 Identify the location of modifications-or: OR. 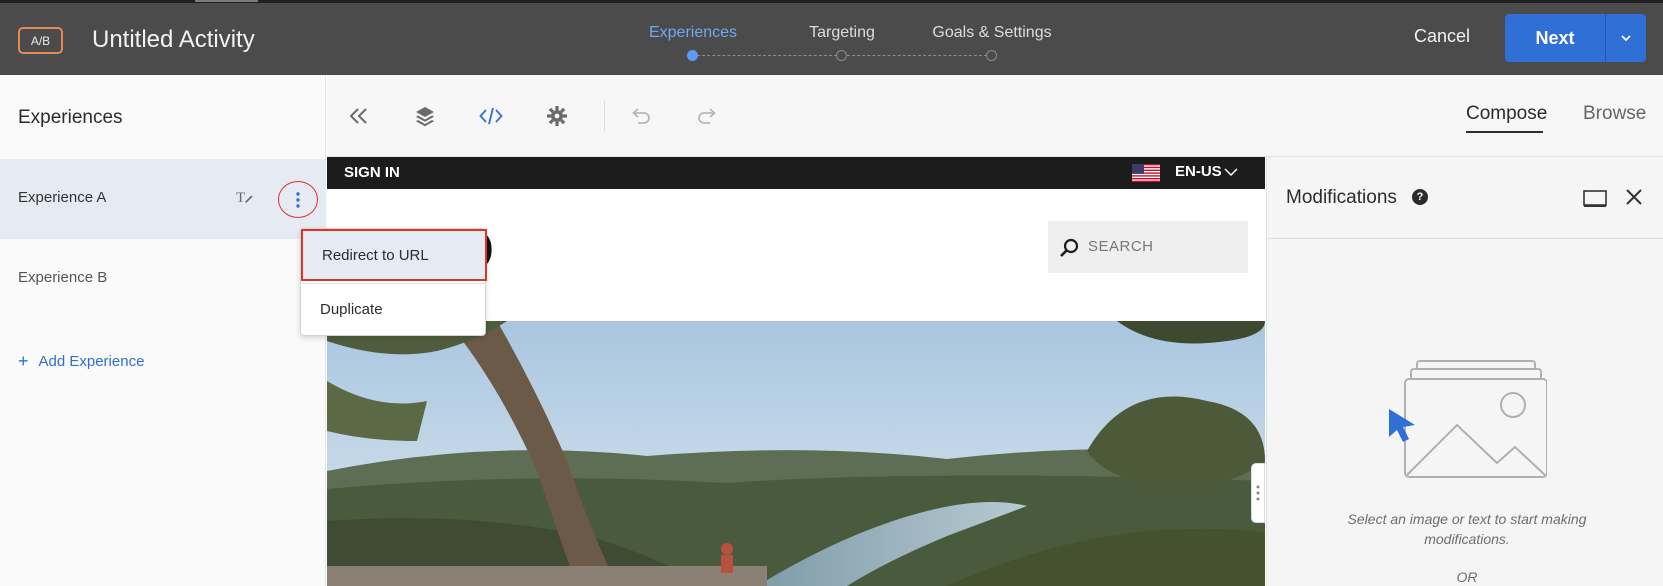
(1467, 577).